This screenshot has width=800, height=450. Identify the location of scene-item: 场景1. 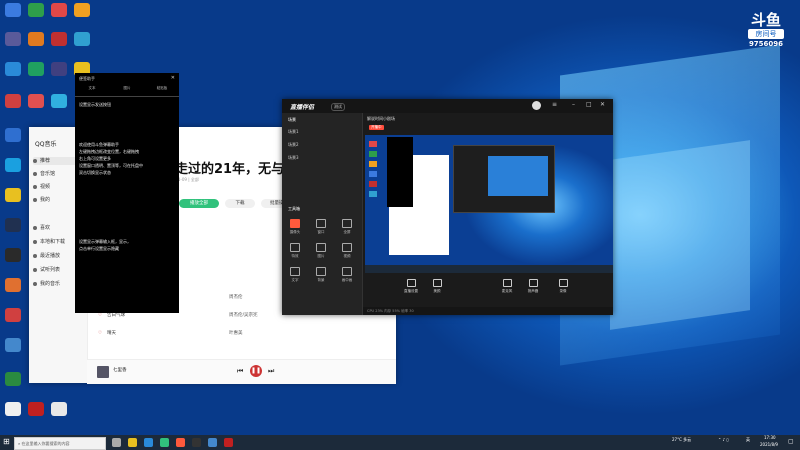
(293, 132).